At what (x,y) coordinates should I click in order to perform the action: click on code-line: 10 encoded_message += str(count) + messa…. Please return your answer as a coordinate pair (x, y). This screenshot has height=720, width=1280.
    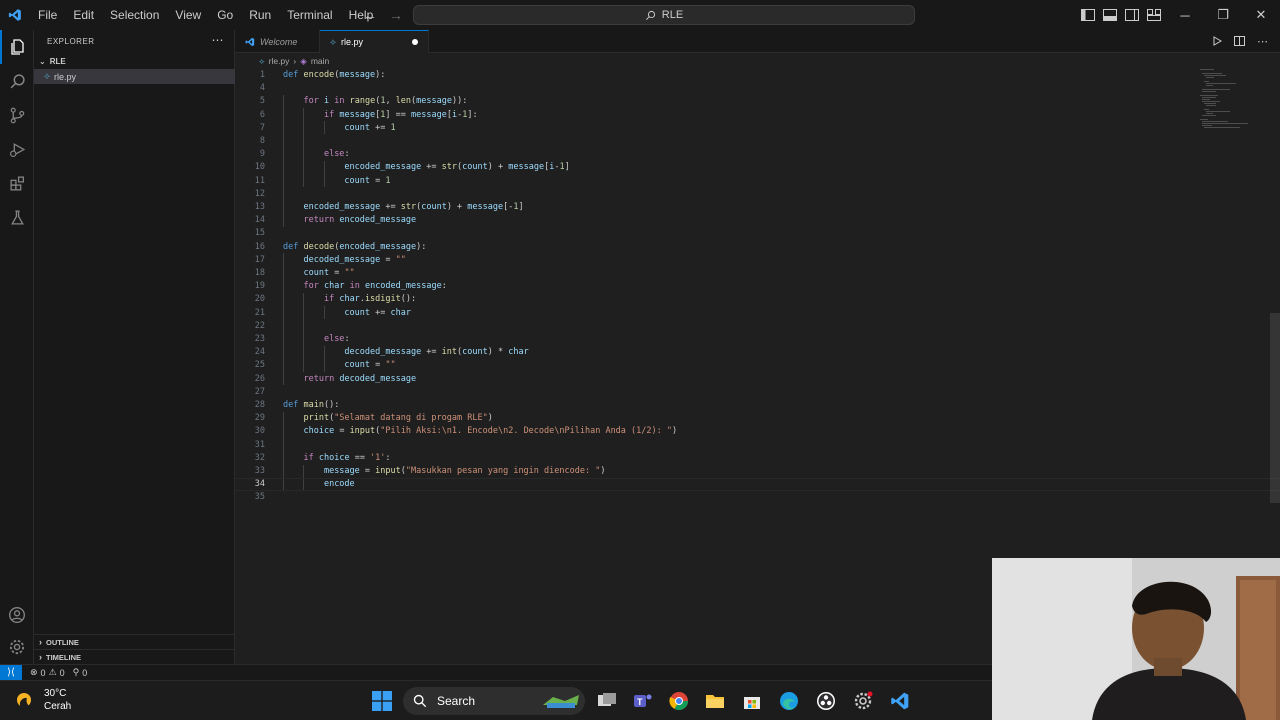
    Looking at the image, I should click on (757, 167).